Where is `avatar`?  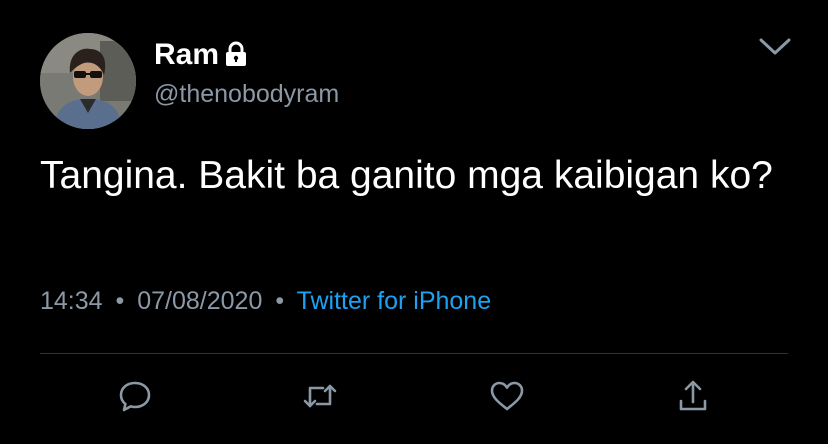 avatar is located at coordinates (88, 81).